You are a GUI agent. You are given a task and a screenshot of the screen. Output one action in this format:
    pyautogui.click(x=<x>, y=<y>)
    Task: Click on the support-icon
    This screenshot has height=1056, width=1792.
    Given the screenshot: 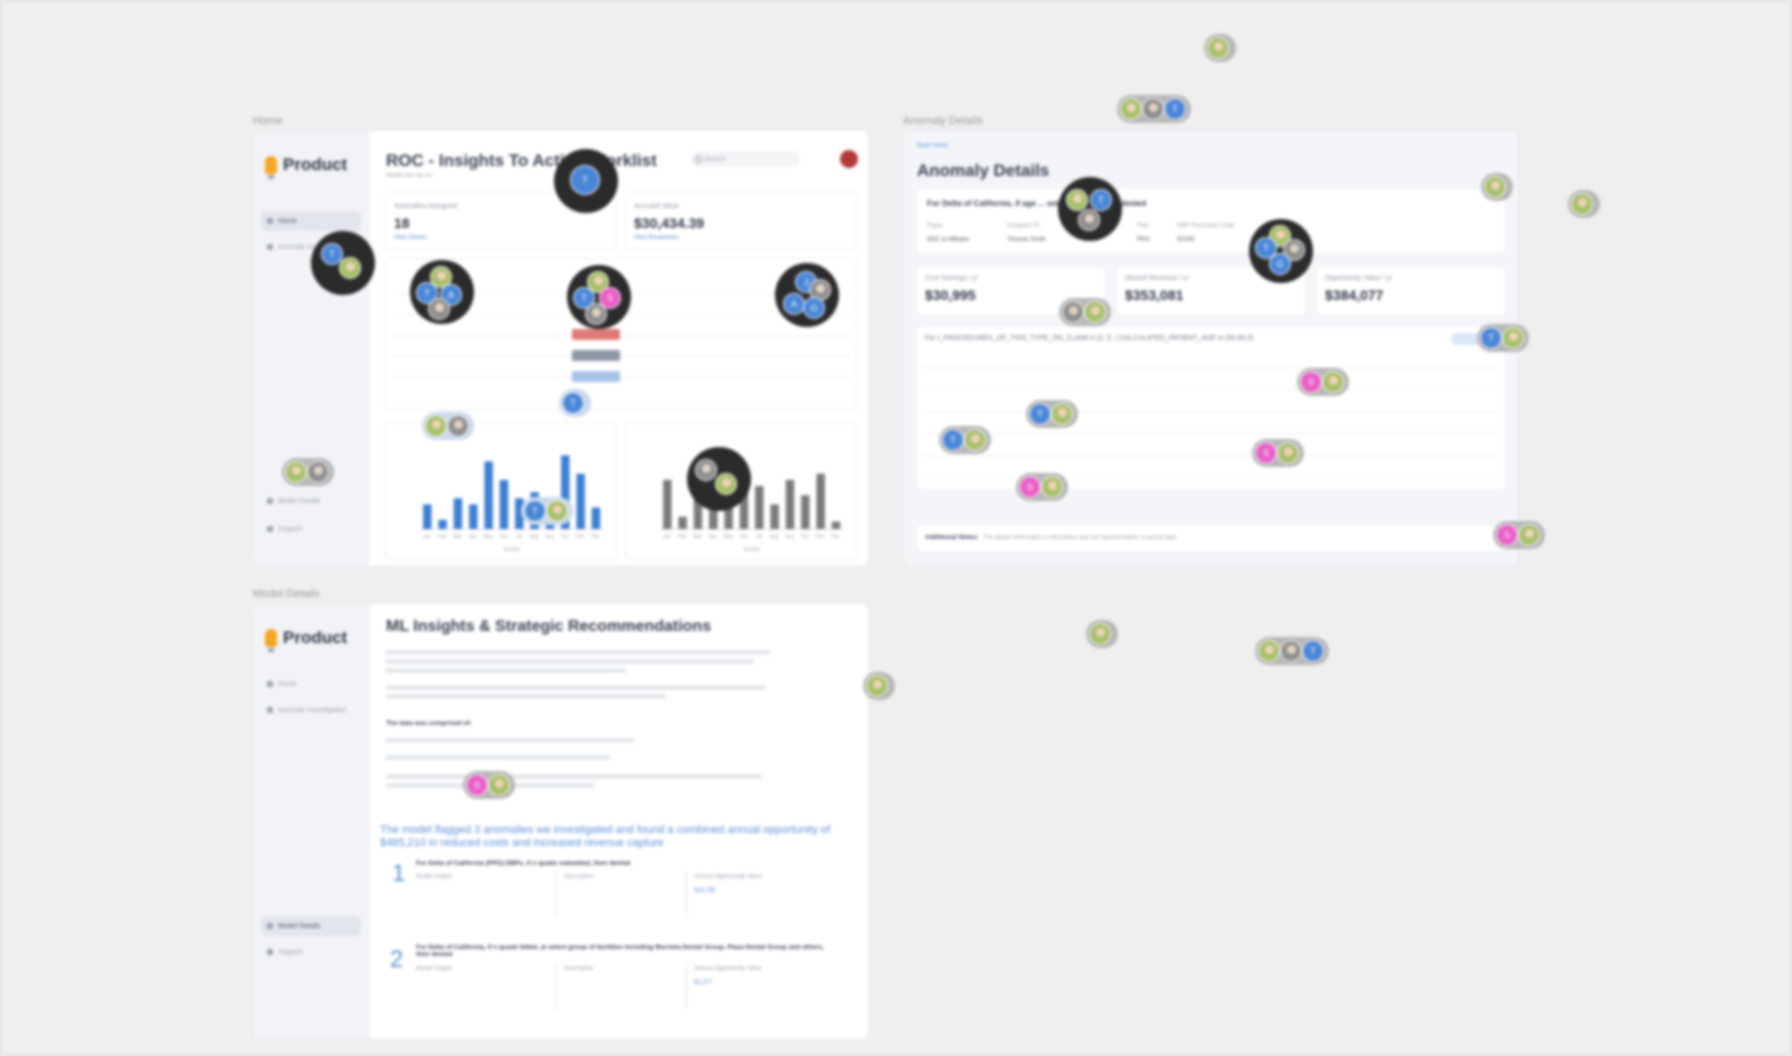 What is the action you would take?
    pyautogui.click(x=270, y=952)
    